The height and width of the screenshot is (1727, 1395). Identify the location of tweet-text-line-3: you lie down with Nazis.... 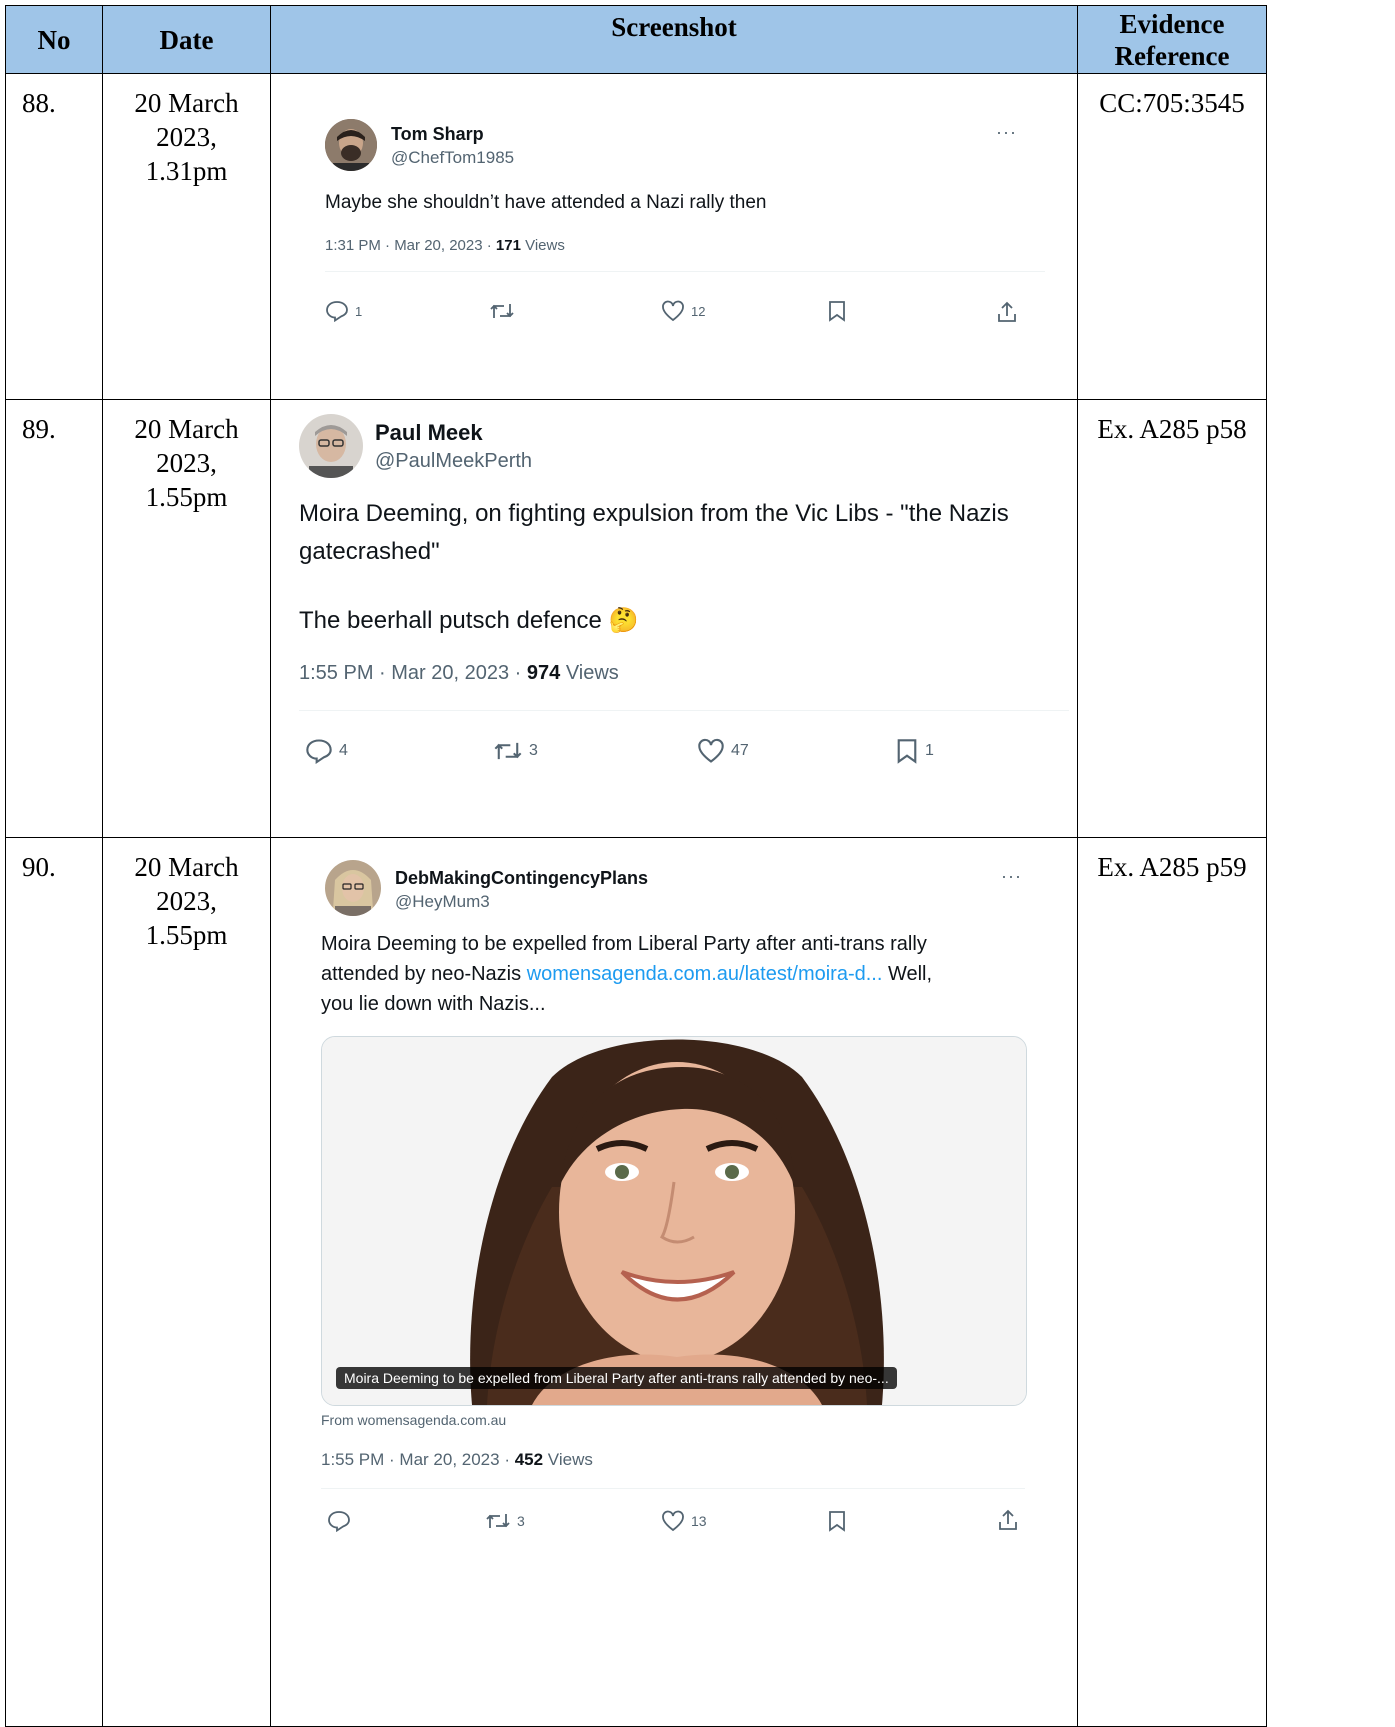
(433, 1004).